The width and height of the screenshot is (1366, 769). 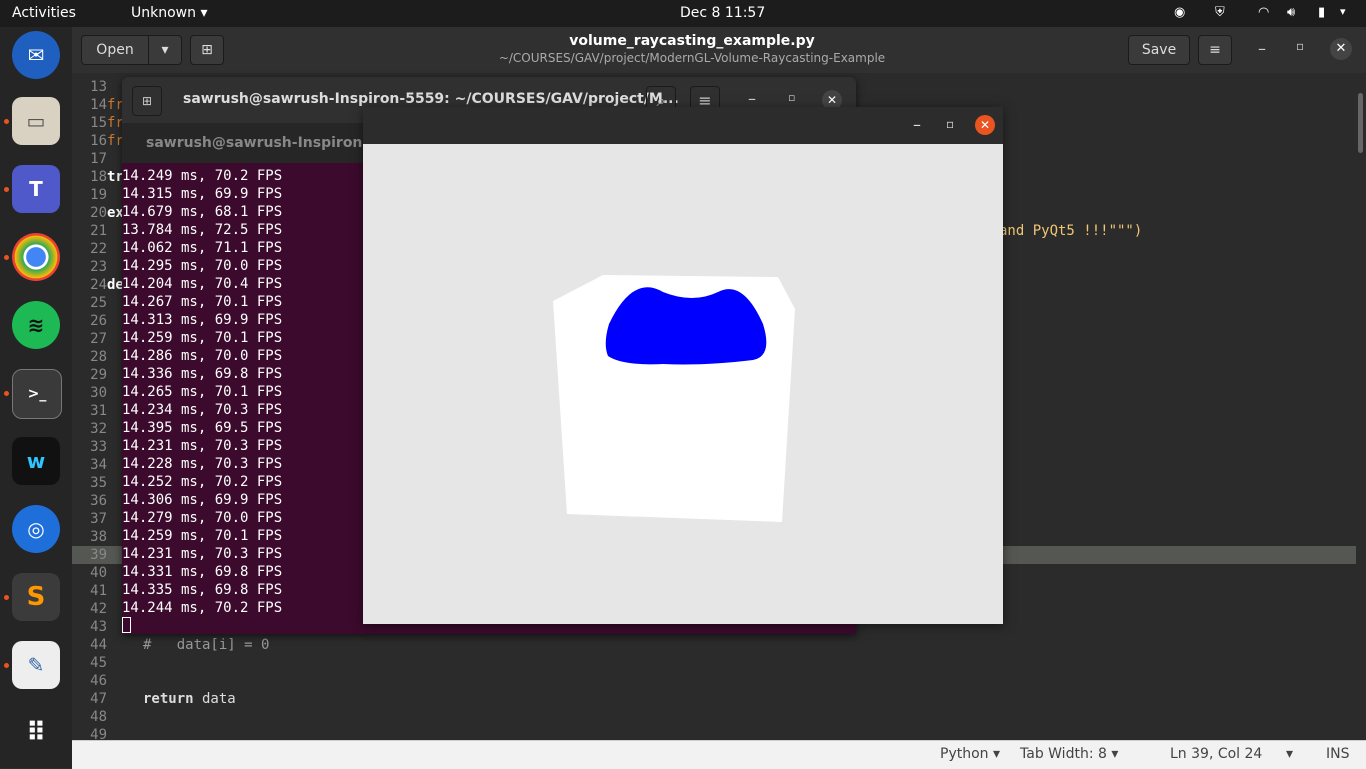 What do you see at coordinates (1071, 231) in the screenshot?
I see `code-fragment-string: and PyQt5 !!!""")` at bounding box center [1071, 231].